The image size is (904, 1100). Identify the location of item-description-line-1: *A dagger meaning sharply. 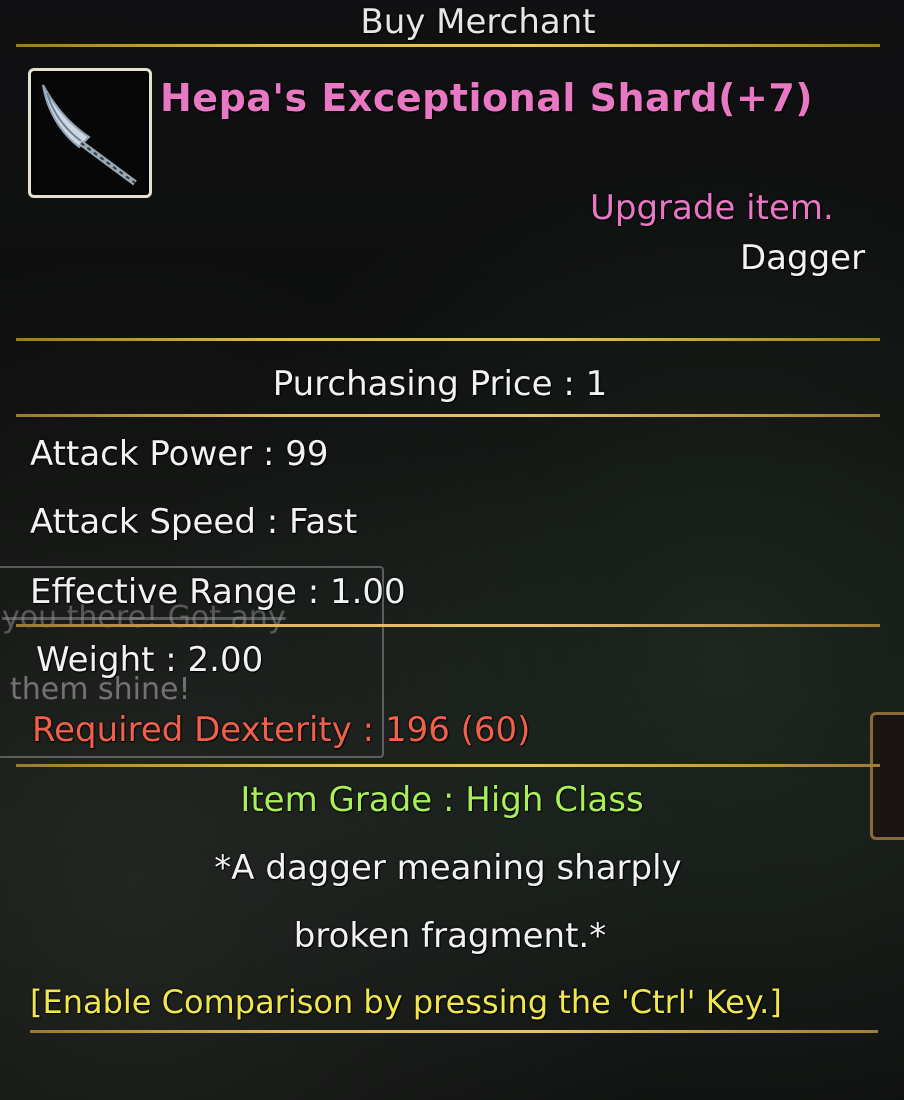
(448, 868).